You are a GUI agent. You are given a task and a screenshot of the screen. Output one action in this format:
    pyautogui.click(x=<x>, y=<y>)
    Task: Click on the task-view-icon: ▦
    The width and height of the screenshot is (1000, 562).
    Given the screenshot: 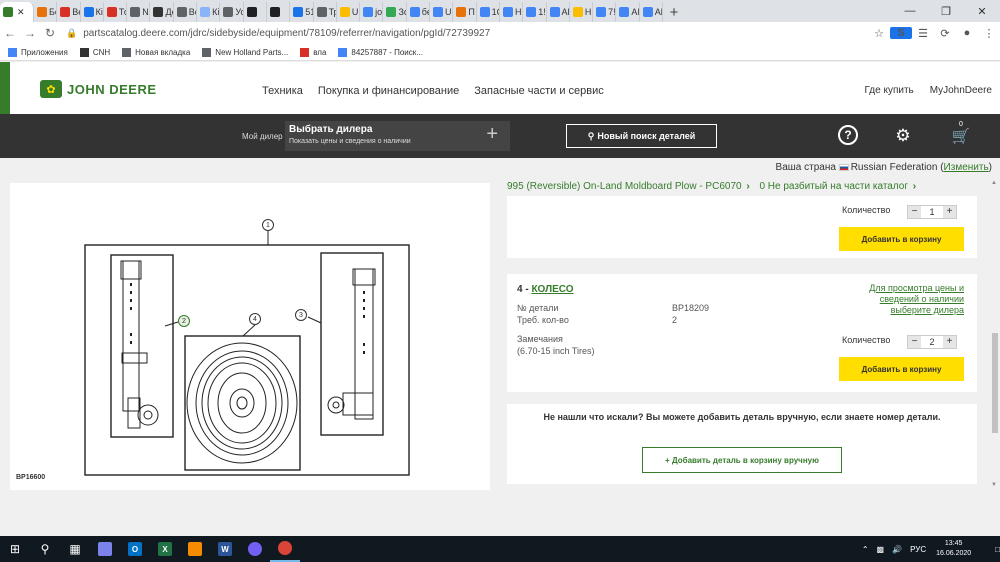 What is the action you would take?
    pyautogui.click(x=75, y=549)
    